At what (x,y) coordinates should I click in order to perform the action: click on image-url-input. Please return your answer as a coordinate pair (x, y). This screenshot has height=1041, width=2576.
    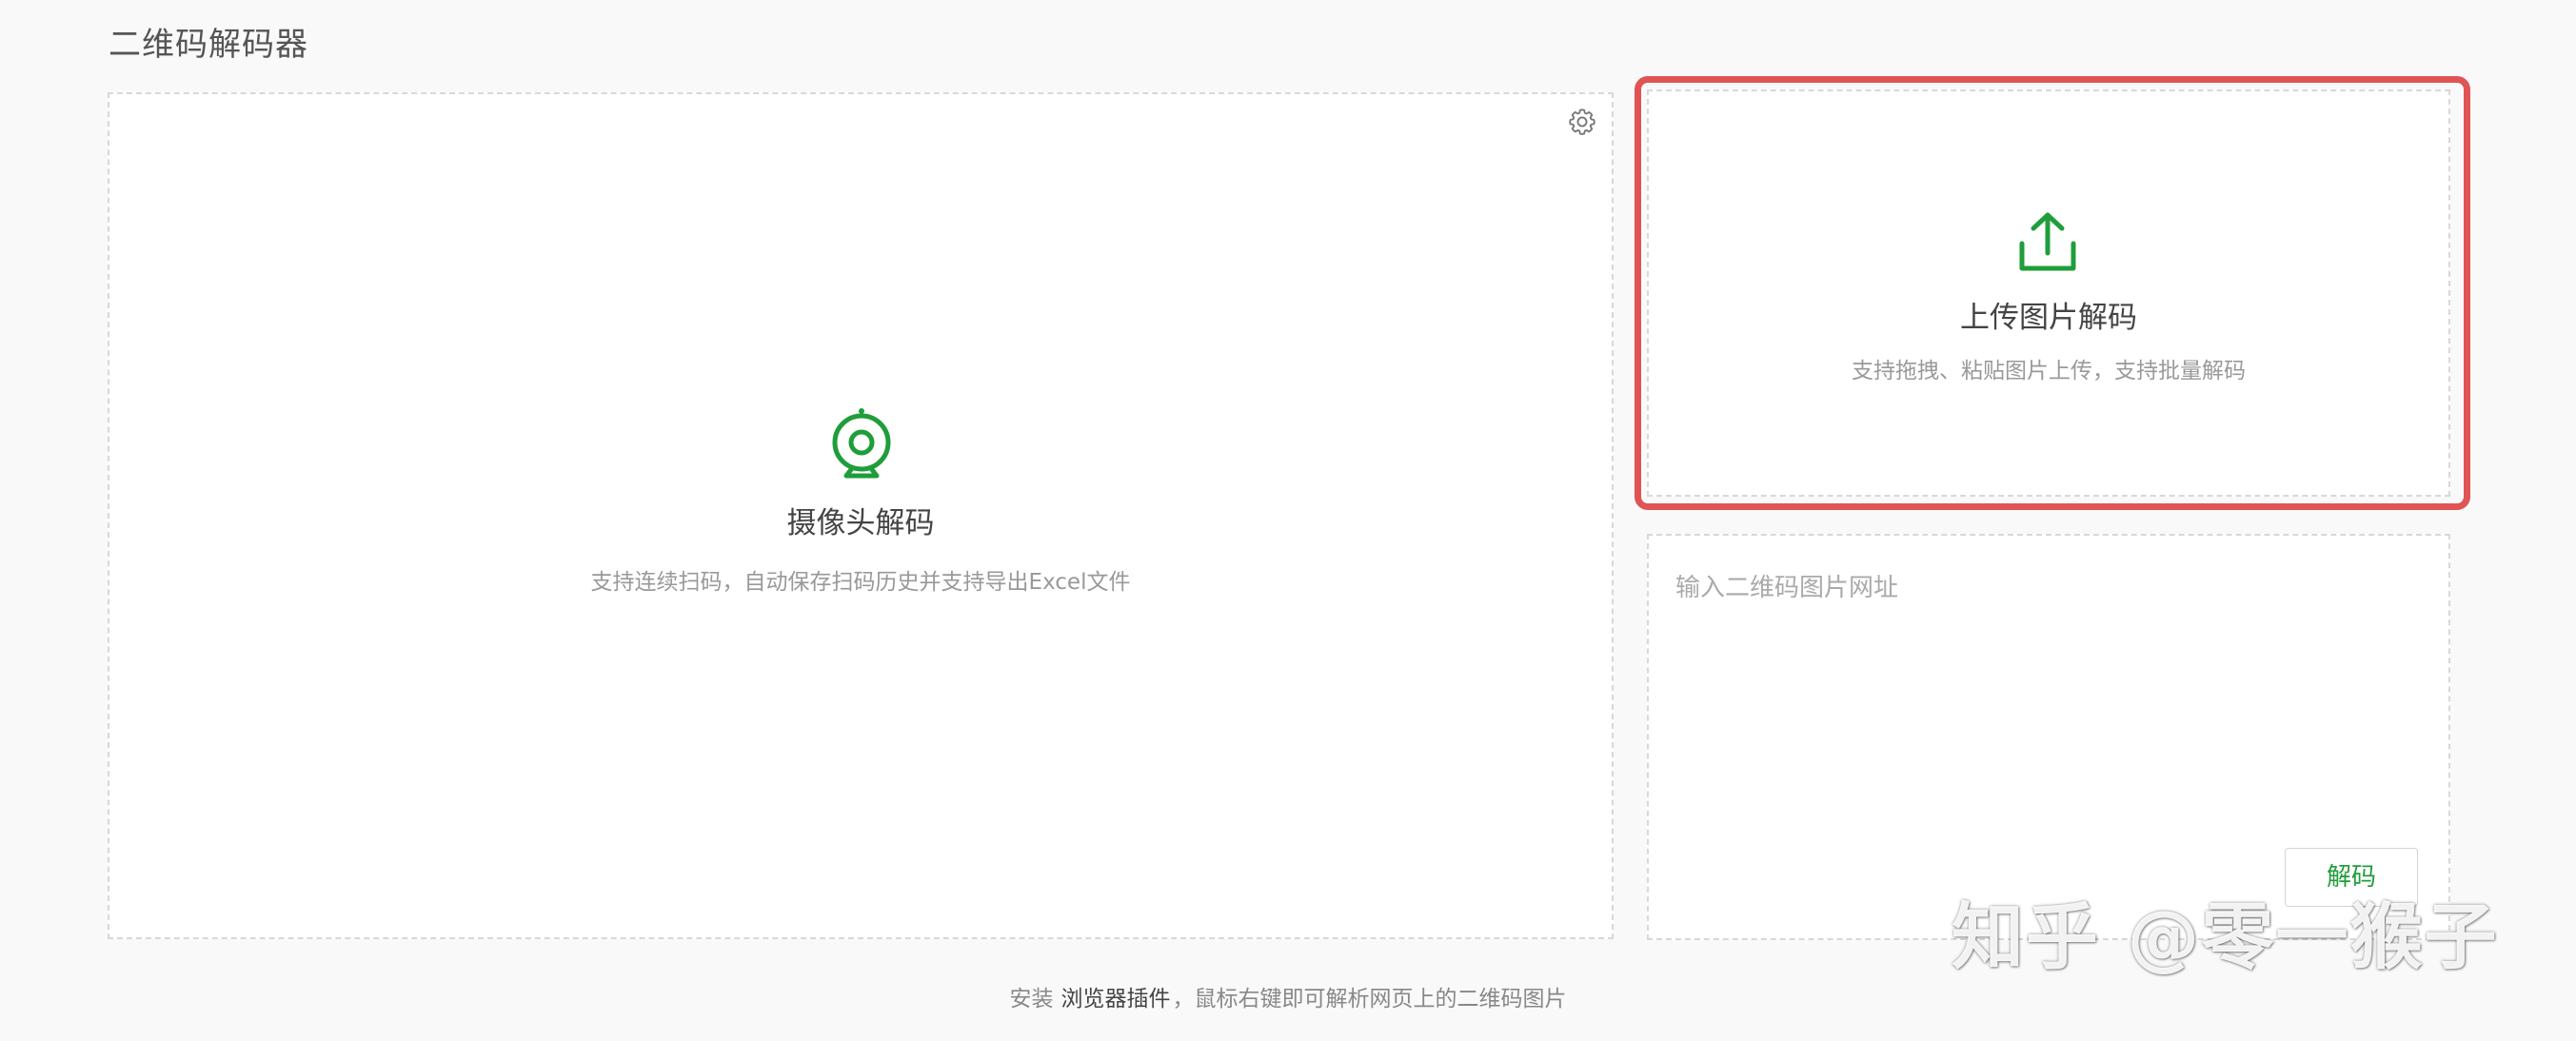
    Looking at the image, I should click on (2048, 697).